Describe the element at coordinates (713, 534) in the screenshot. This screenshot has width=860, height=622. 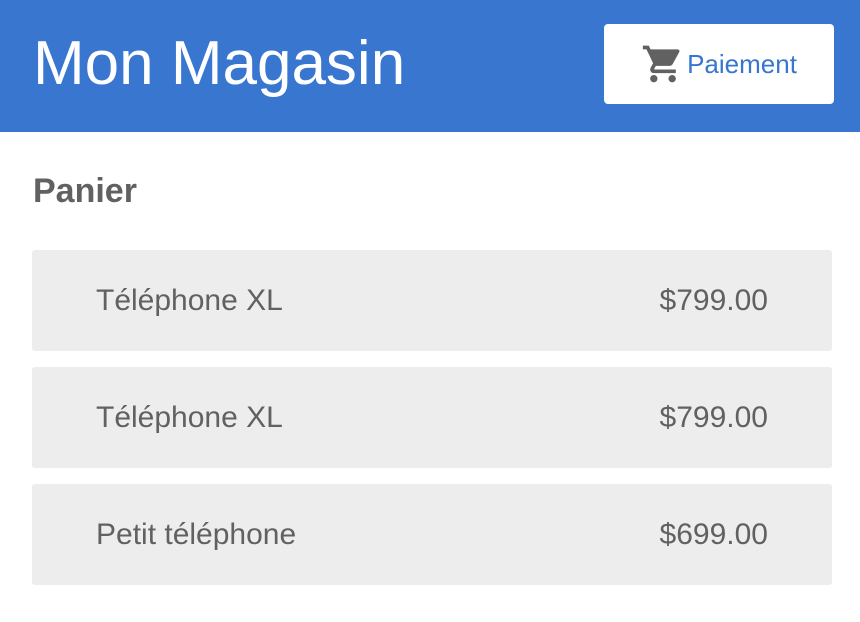
I see `item-price: $699.00` at that location.